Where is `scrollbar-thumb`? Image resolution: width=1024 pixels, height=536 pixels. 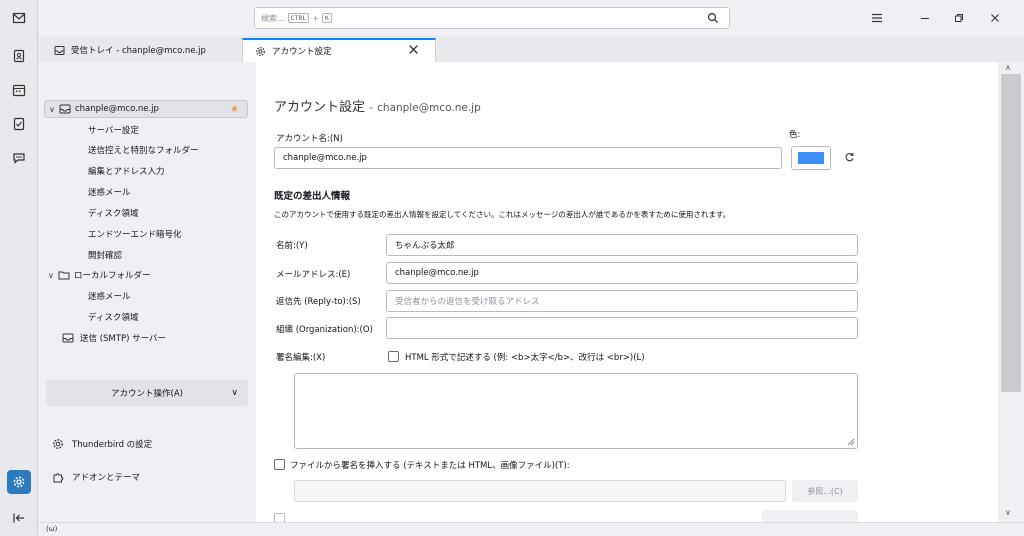 scrollbar-thumb is located at coordinates (1011, 233).